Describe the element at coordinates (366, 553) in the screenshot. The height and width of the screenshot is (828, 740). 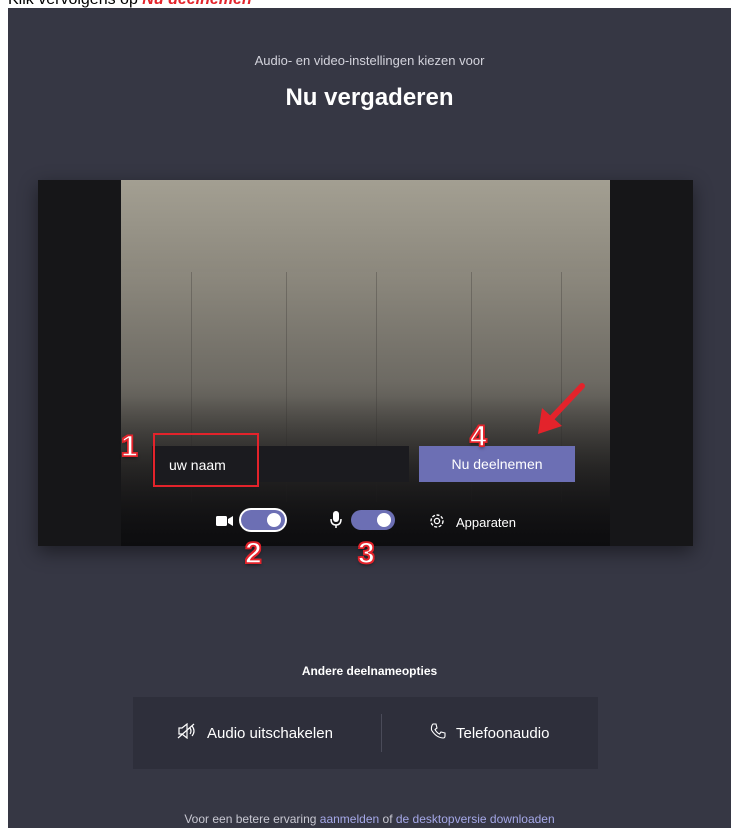
I see `annotation-3: 3` at that location.